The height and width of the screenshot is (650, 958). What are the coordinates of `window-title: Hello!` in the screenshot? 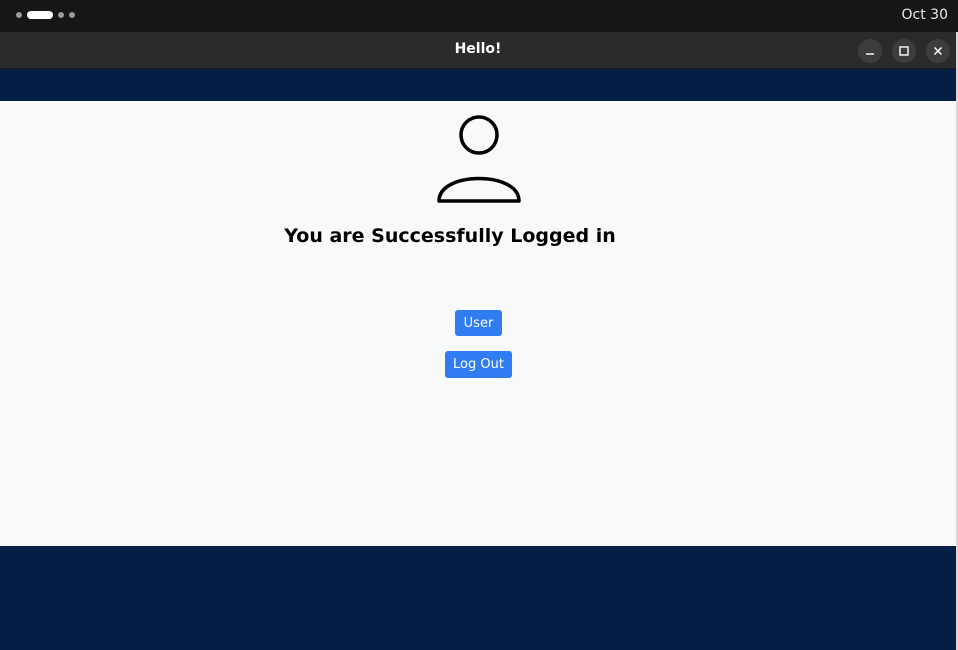 It's located at (478, 49).